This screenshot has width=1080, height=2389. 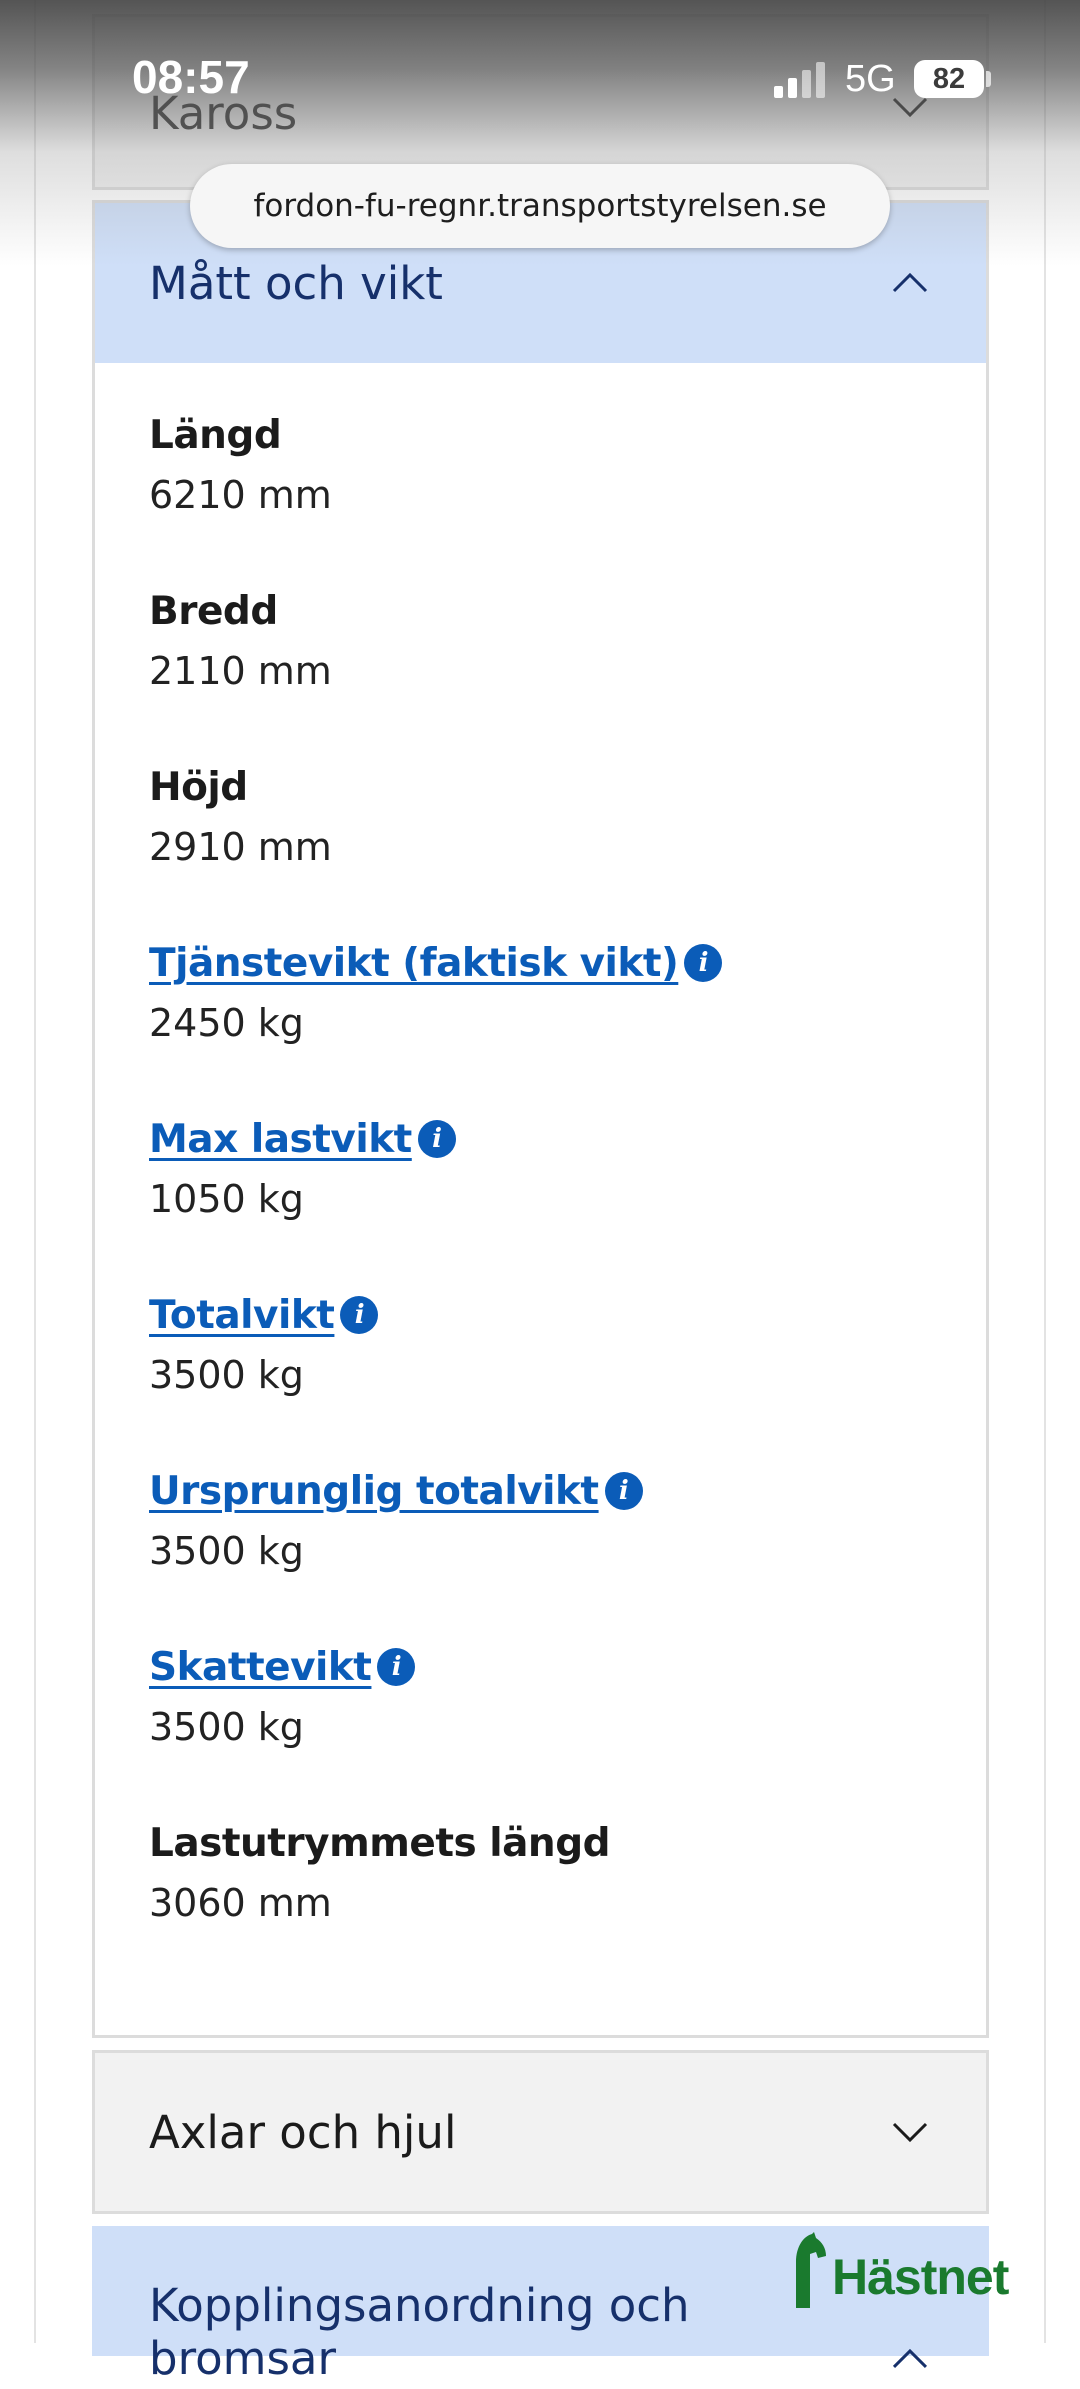 I want to click on max-lastvikt-link: Max lastvikt, so click(x=280, y=1139).